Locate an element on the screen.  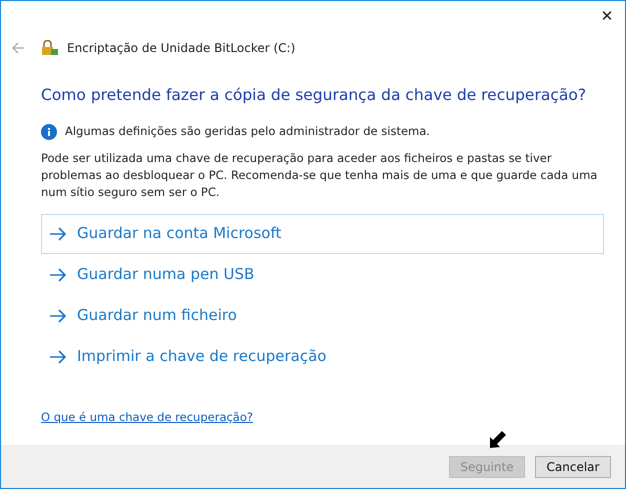
info-text: Algumas definições são geridas pelo administrador de sistema. is located at coordinates (247, 131).